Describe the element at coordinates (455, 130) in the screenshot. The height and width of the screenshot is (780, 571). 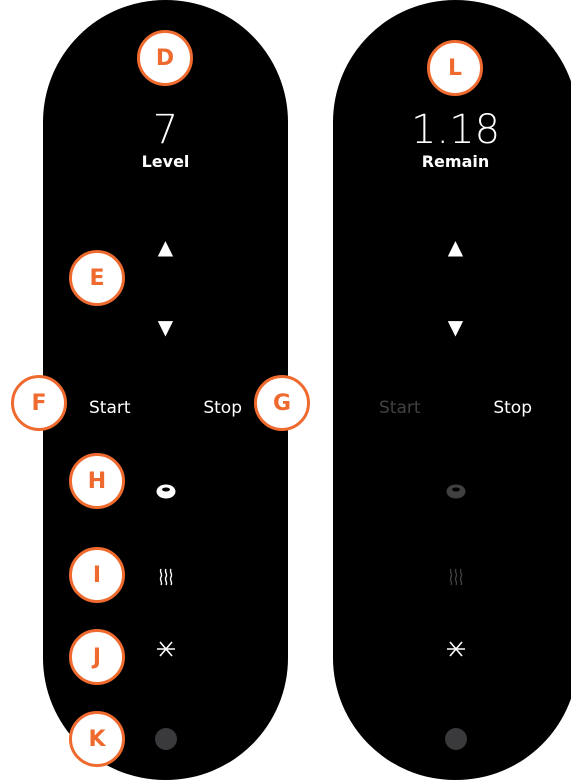
I see `remain-value: 1.18` at that location.